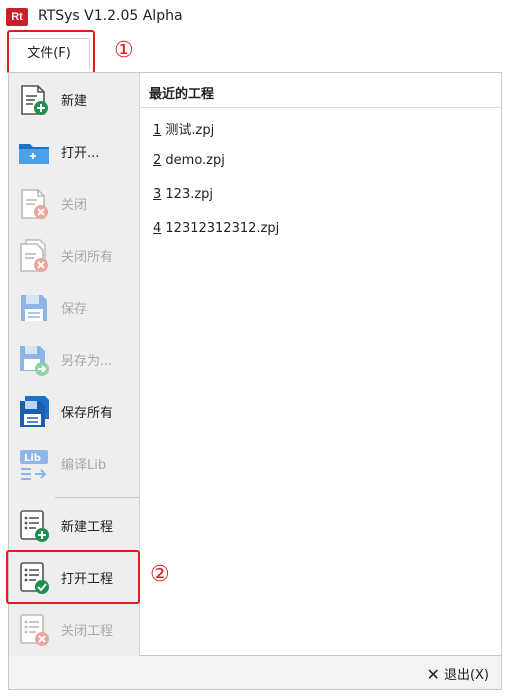 This screenshot has height=696, width=510. I want to click on recent-projects-divider, so click(320, 107).